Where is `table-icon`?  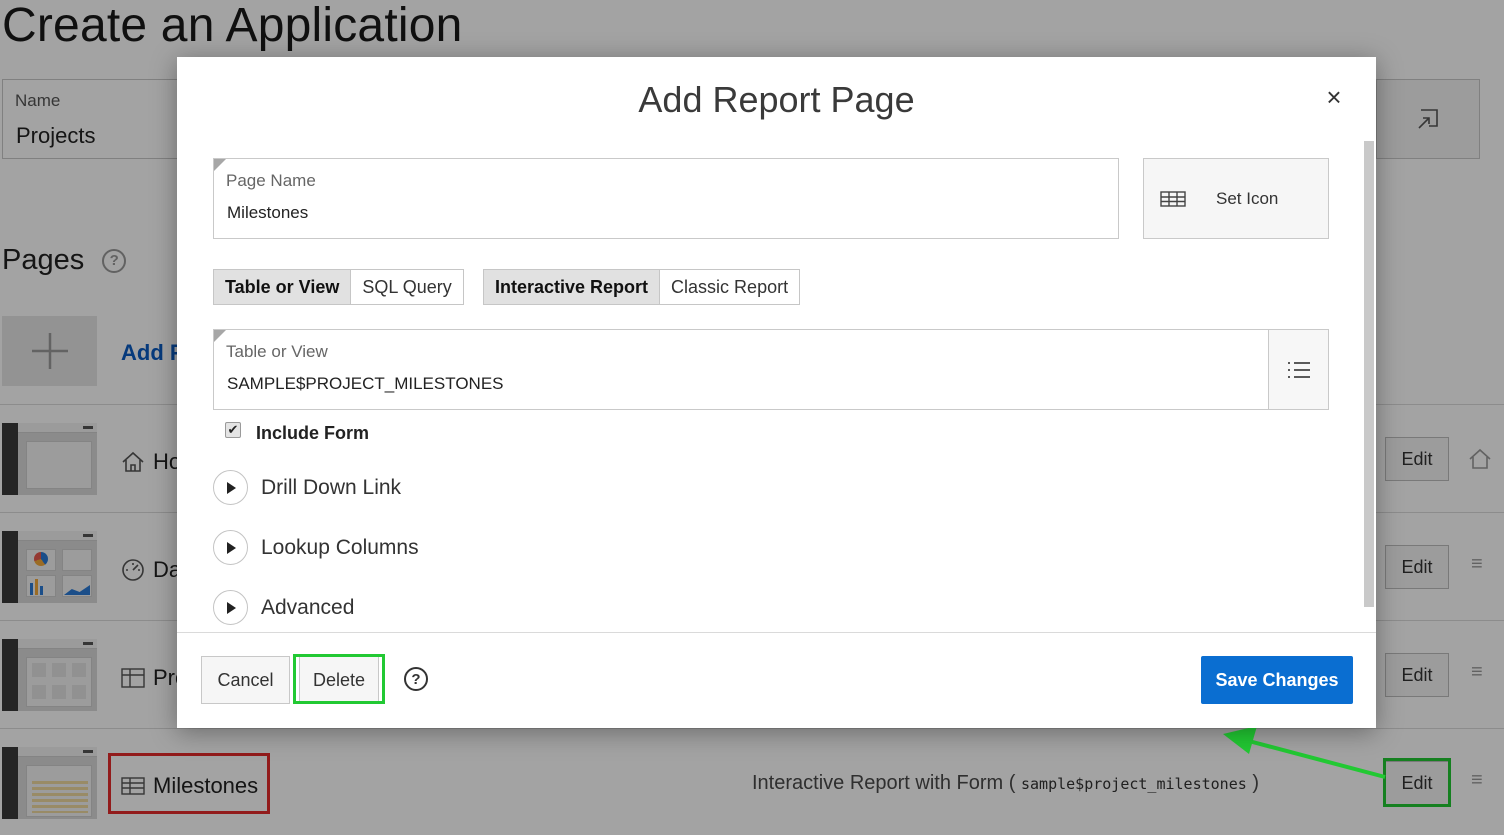 table-icon is located at coordinates (1173, 198).